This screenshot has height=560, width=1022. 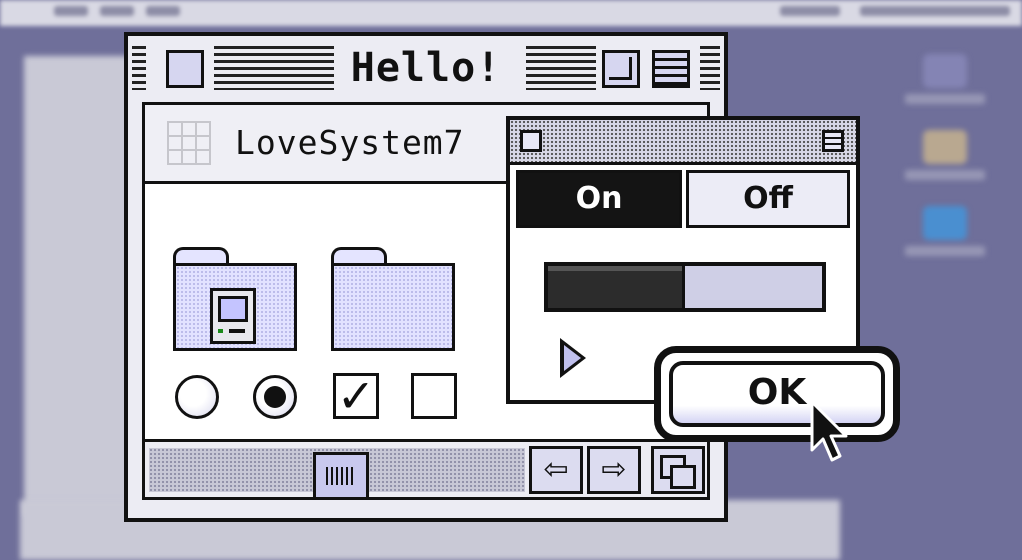 What do you see at coordinates (189, 143) in the screenshot?
I see `grid-view-icon` at bounding box center [189, 143].